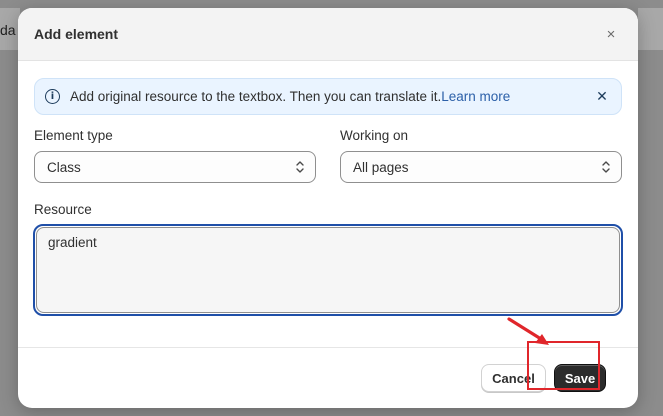 This screenshot has height=416, width=663. I want to click on dialog-header: Add element ×, so click(328, 34).